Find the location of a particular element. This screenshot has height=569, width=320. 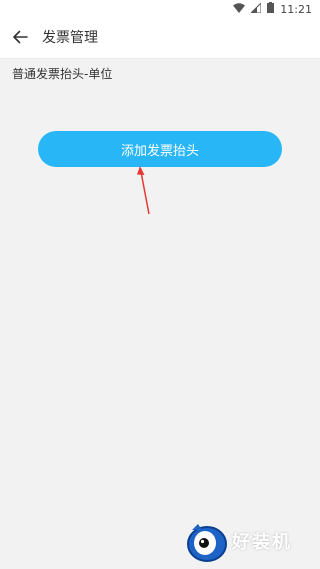

page-title: 发票管理 is located at coordinates (70, 38).